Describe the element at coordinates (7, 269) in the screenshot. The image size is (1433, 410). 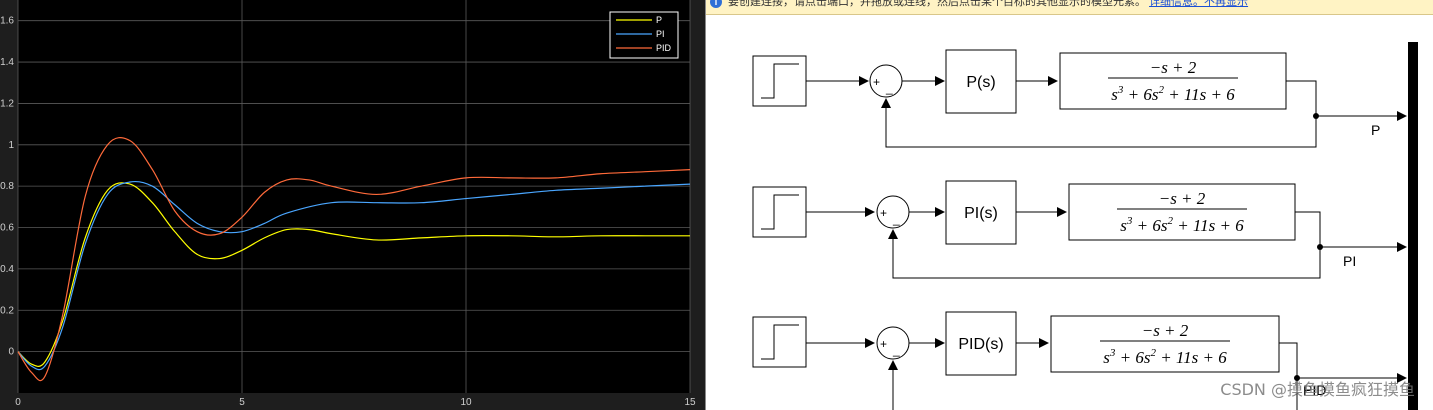
I see `y-tick-label: 0.4` at that location.